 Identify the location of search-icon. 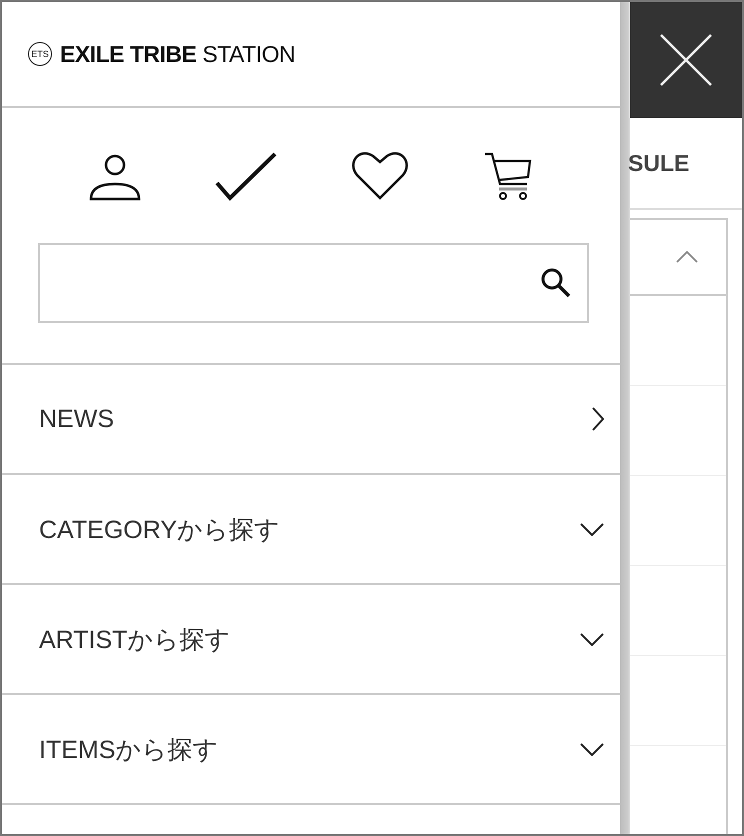
(556, 283).